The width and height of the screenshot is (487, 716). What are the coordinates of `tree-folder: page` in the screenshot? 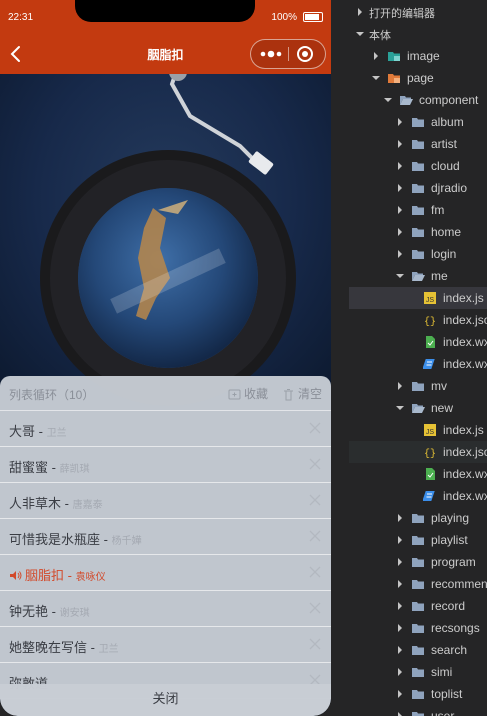 It's located at (418, 78).